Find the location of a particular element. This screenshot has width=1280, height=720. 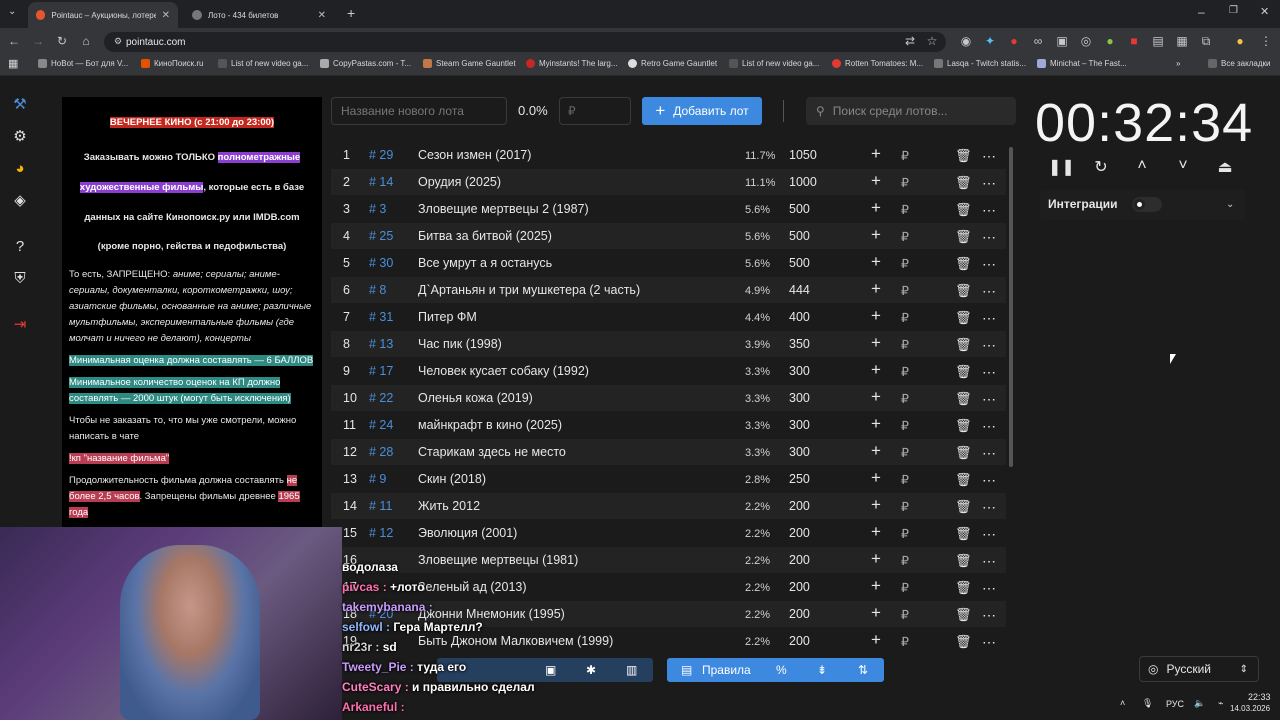

home-icon: ⌂ is located at coordinates (86, 41).